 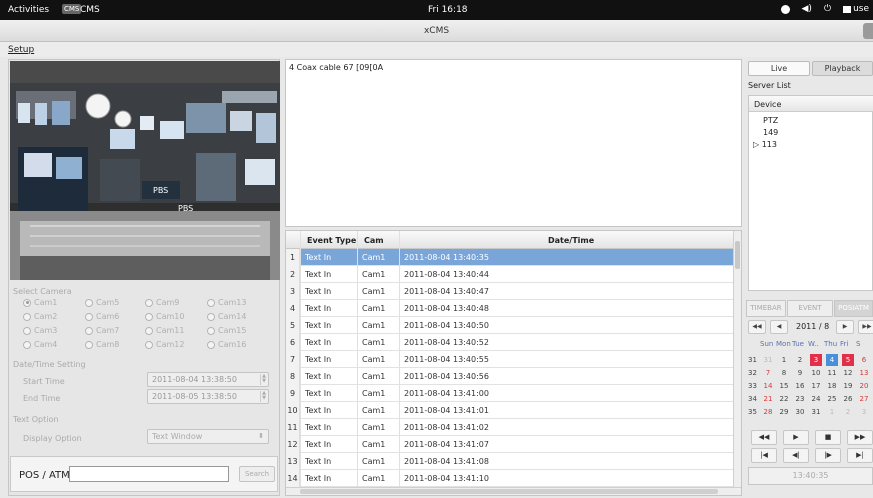 What do you see at coordinates (800, 386) in the screenshot?
I see `calendar-day: 16` at bounding box center [800, 386].